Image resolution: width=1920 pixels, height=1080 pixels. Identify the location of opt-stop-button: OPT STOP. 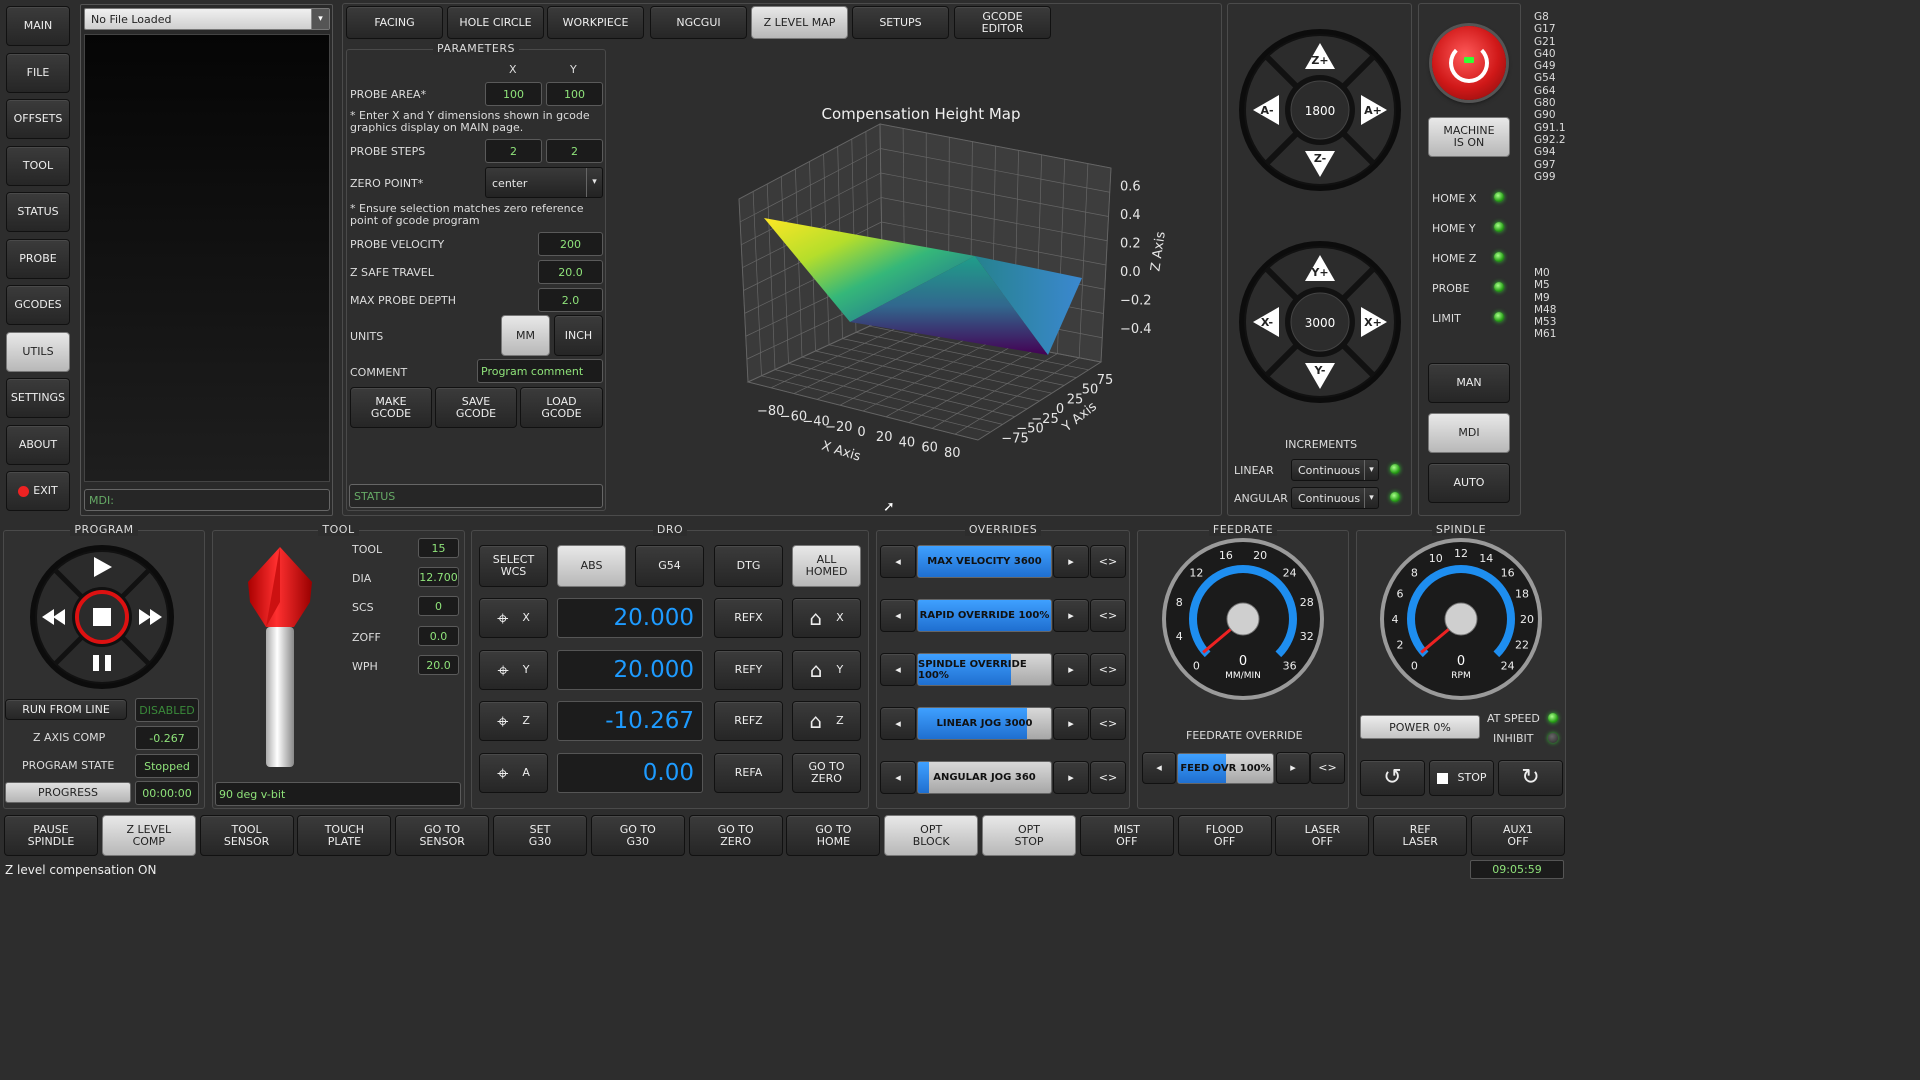
(1029, 835).